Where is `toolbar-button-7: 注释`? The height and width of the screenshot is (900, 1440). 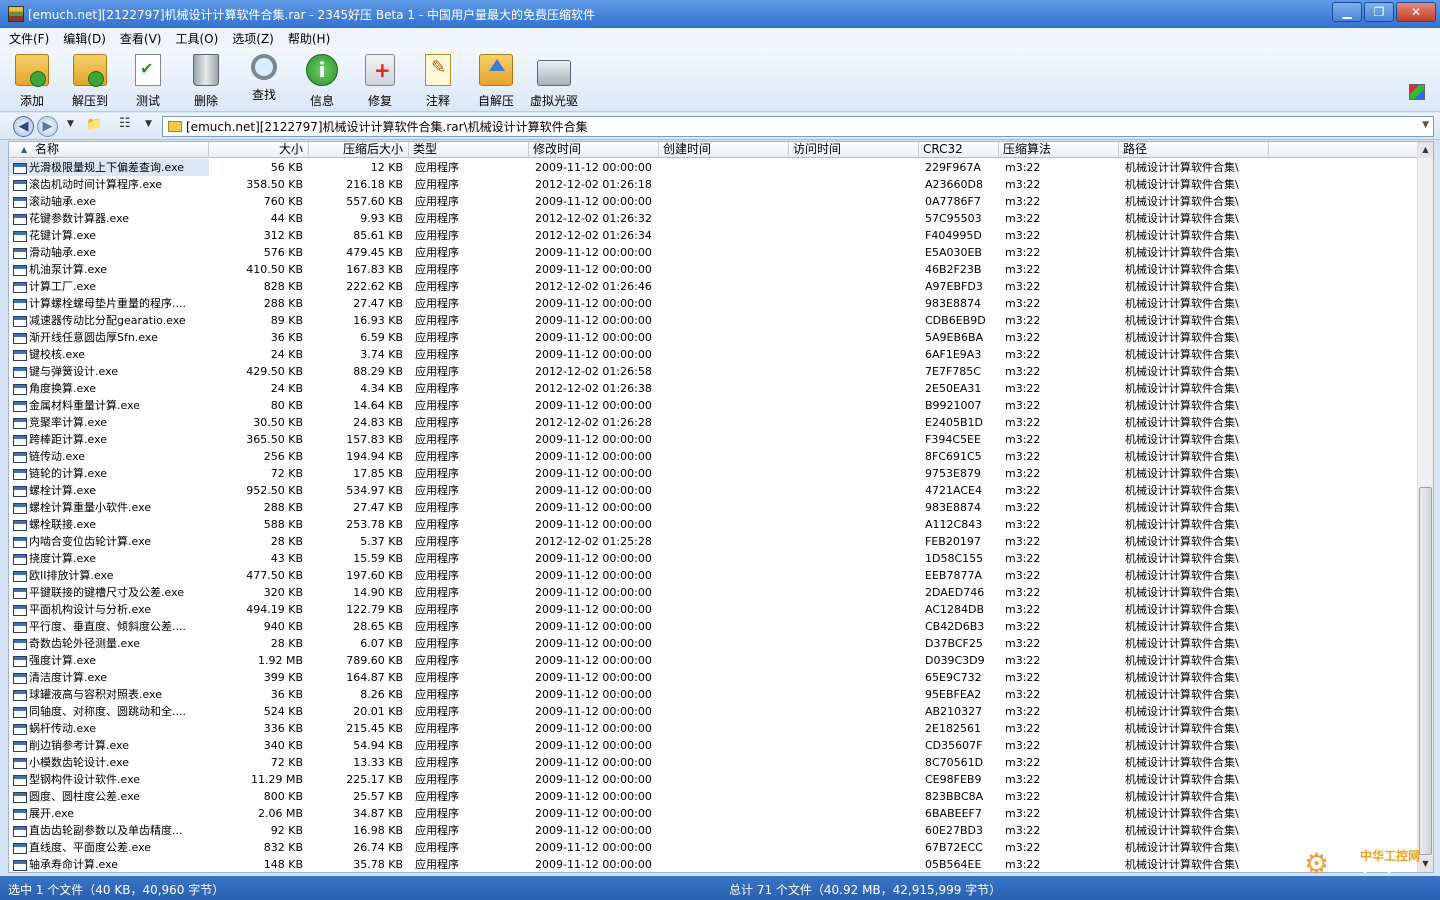
toolbar-button-7: 注释 is located at coordinates (438, 83).